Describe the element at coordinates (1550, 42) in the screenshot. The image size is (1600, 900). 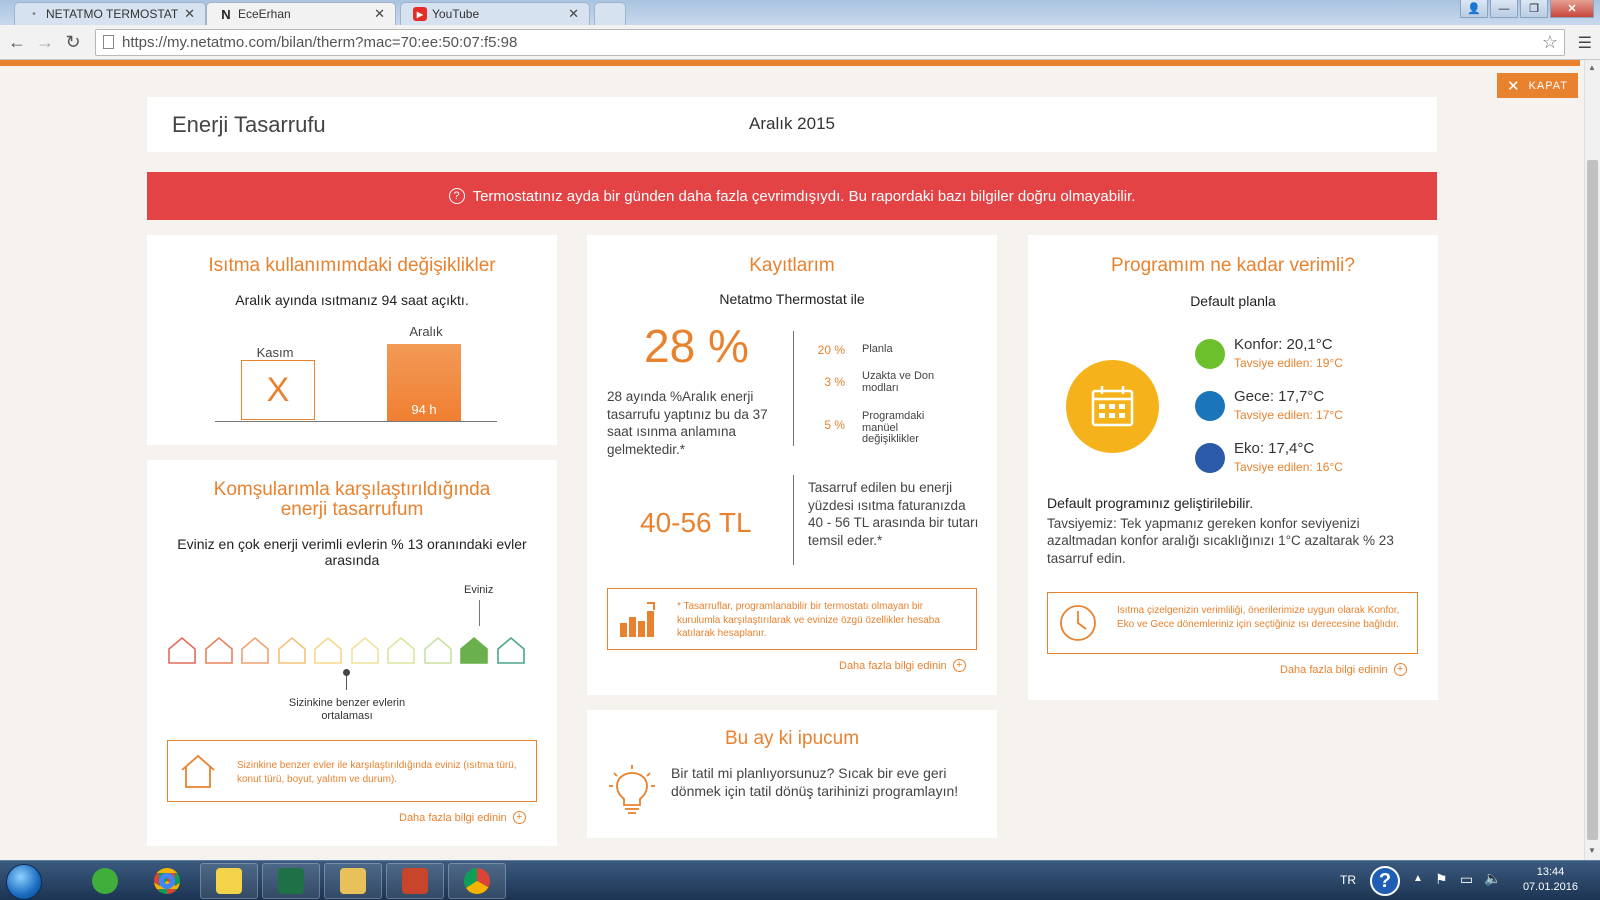
I see `bookmark-star-icon: ☆` at that location.